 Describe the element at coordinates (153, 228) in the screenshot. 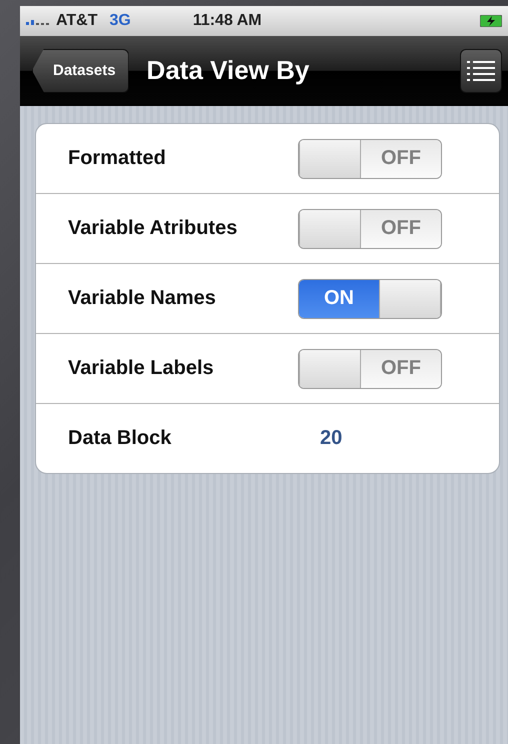

I see `setting-label: Variable Atributes` at that location.